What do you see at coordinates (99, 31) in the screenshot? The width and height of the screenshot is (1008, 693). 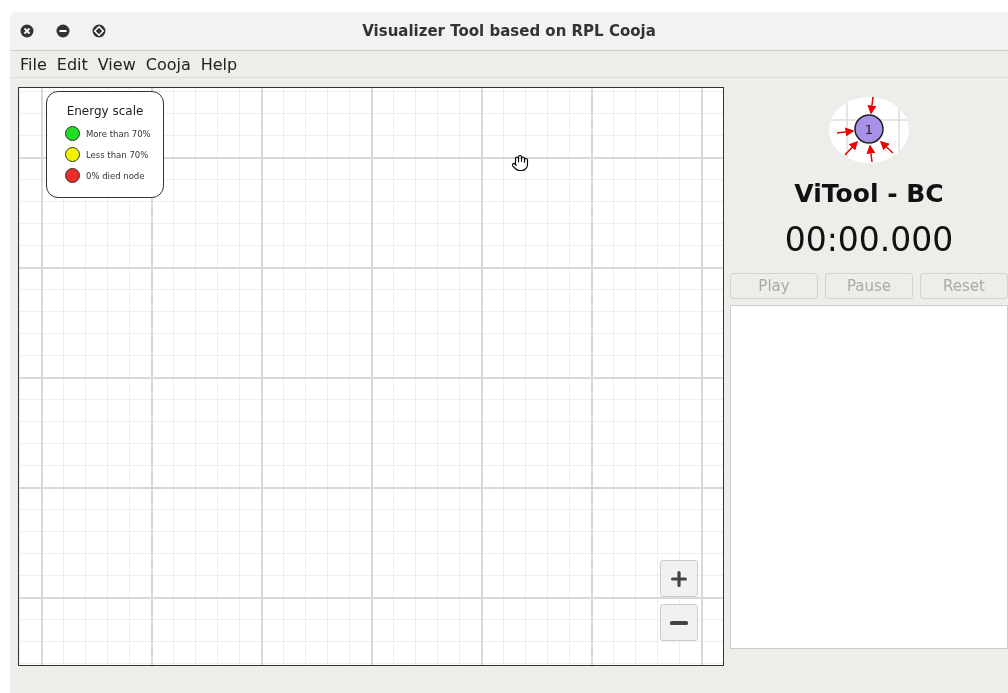 I see `maximize-icon` at bounding box center [99, 31].